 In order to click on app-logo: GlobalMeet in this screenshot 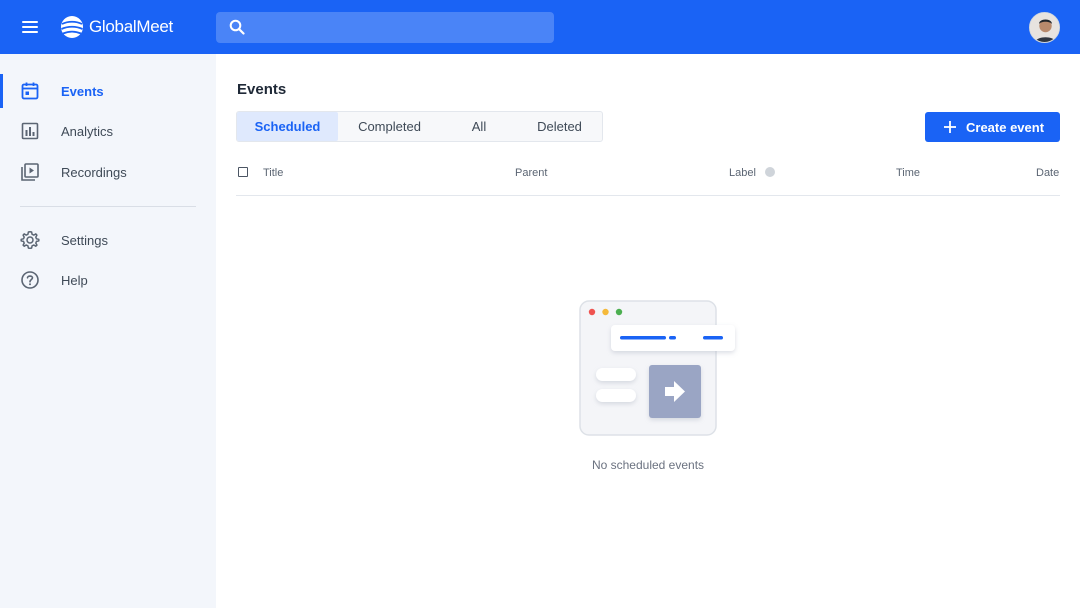, I will do `click(116, 27)`.